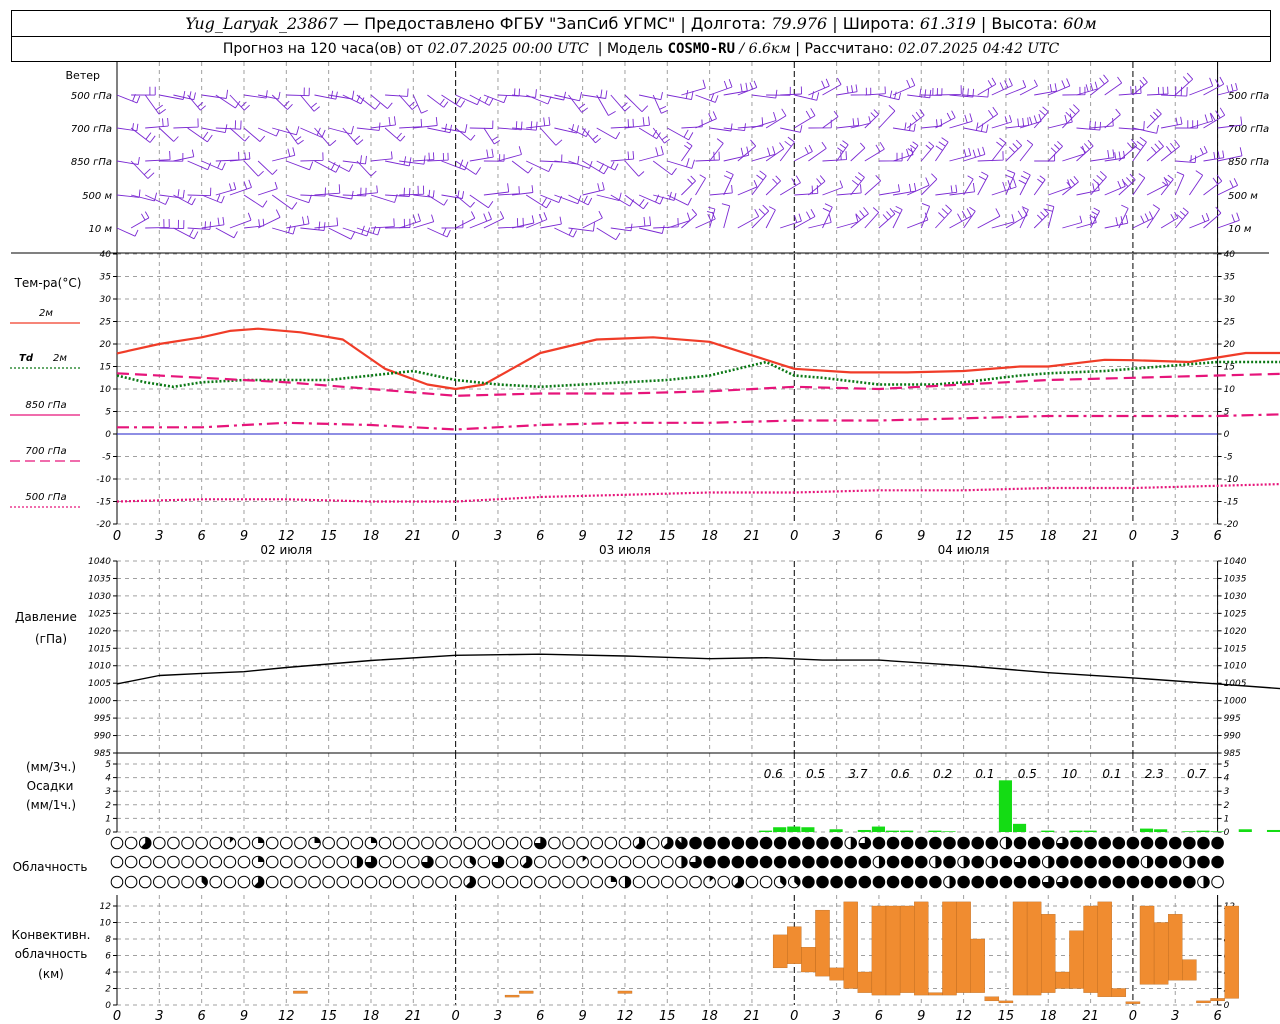  What do you see at coordinates (618, 862) in the screenshot?
I see `cloudiness-panel: Облачность` at bounding box center [618, 862].